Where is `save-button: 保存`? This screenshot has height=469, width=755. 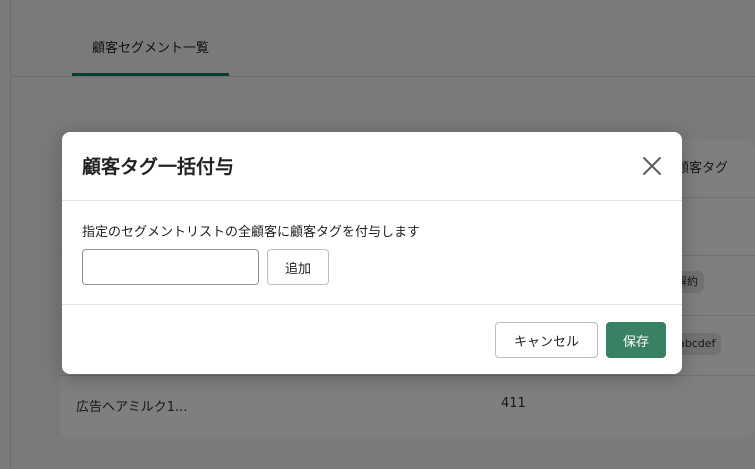 save-button: 保存 is located at coordinates (636, 340).